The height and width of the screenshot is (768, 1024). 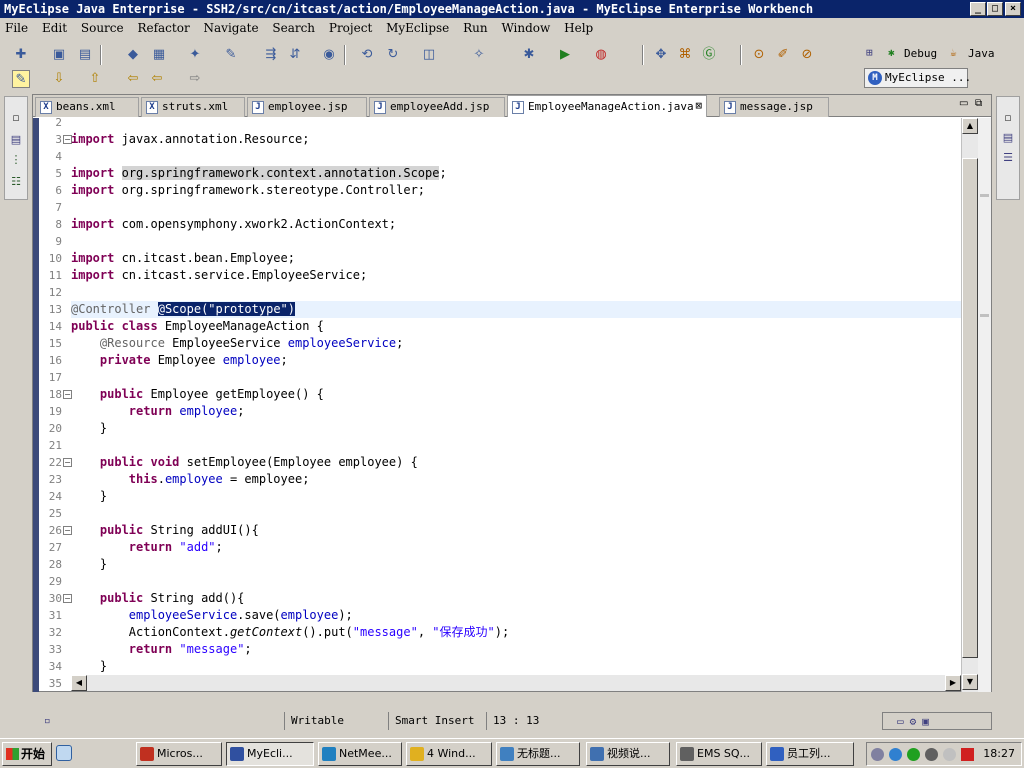 I want to click on maximize-editor-icon: ⧉, so click(x=978, y=103).